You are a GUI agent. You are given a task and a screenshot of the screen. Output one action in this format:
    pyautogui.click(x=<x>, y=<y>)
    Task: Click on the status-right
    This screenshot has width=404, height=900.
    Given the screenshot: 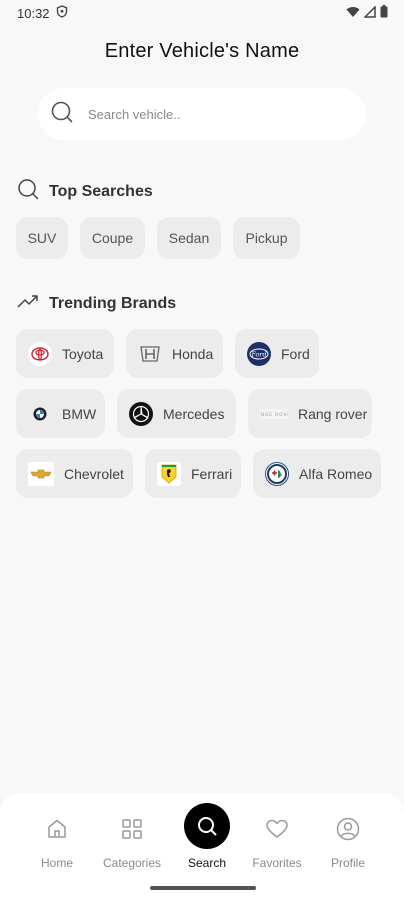 What is the action you would take?
    pyautogui.click(x=367, y=12)
    